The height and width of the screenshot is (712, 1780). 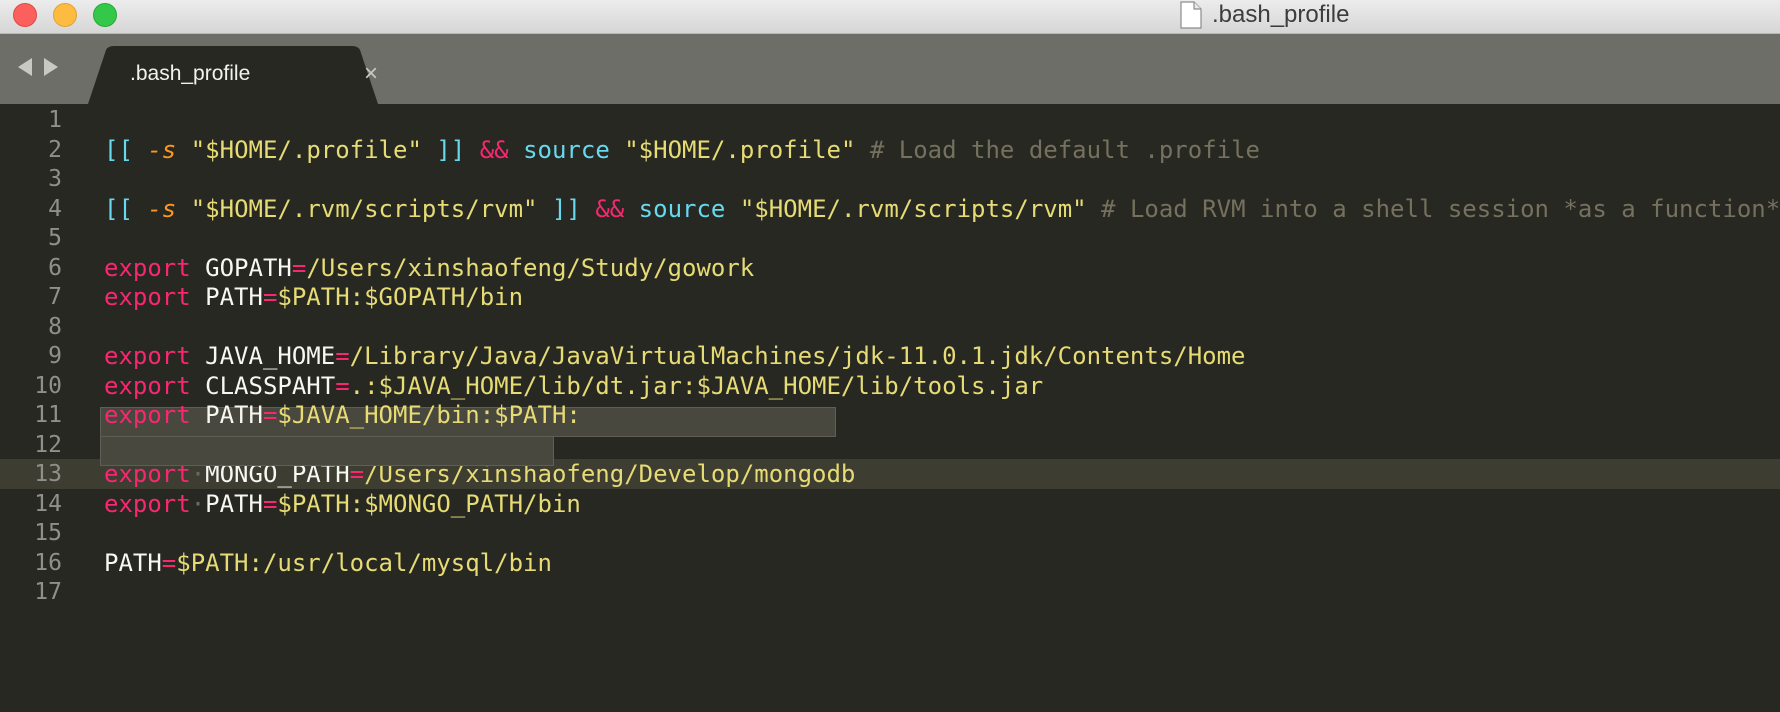 What do you see at coordinates (890, 238) in the screenshot?
I see `code-line: 5` at bounding box center [890, 238].